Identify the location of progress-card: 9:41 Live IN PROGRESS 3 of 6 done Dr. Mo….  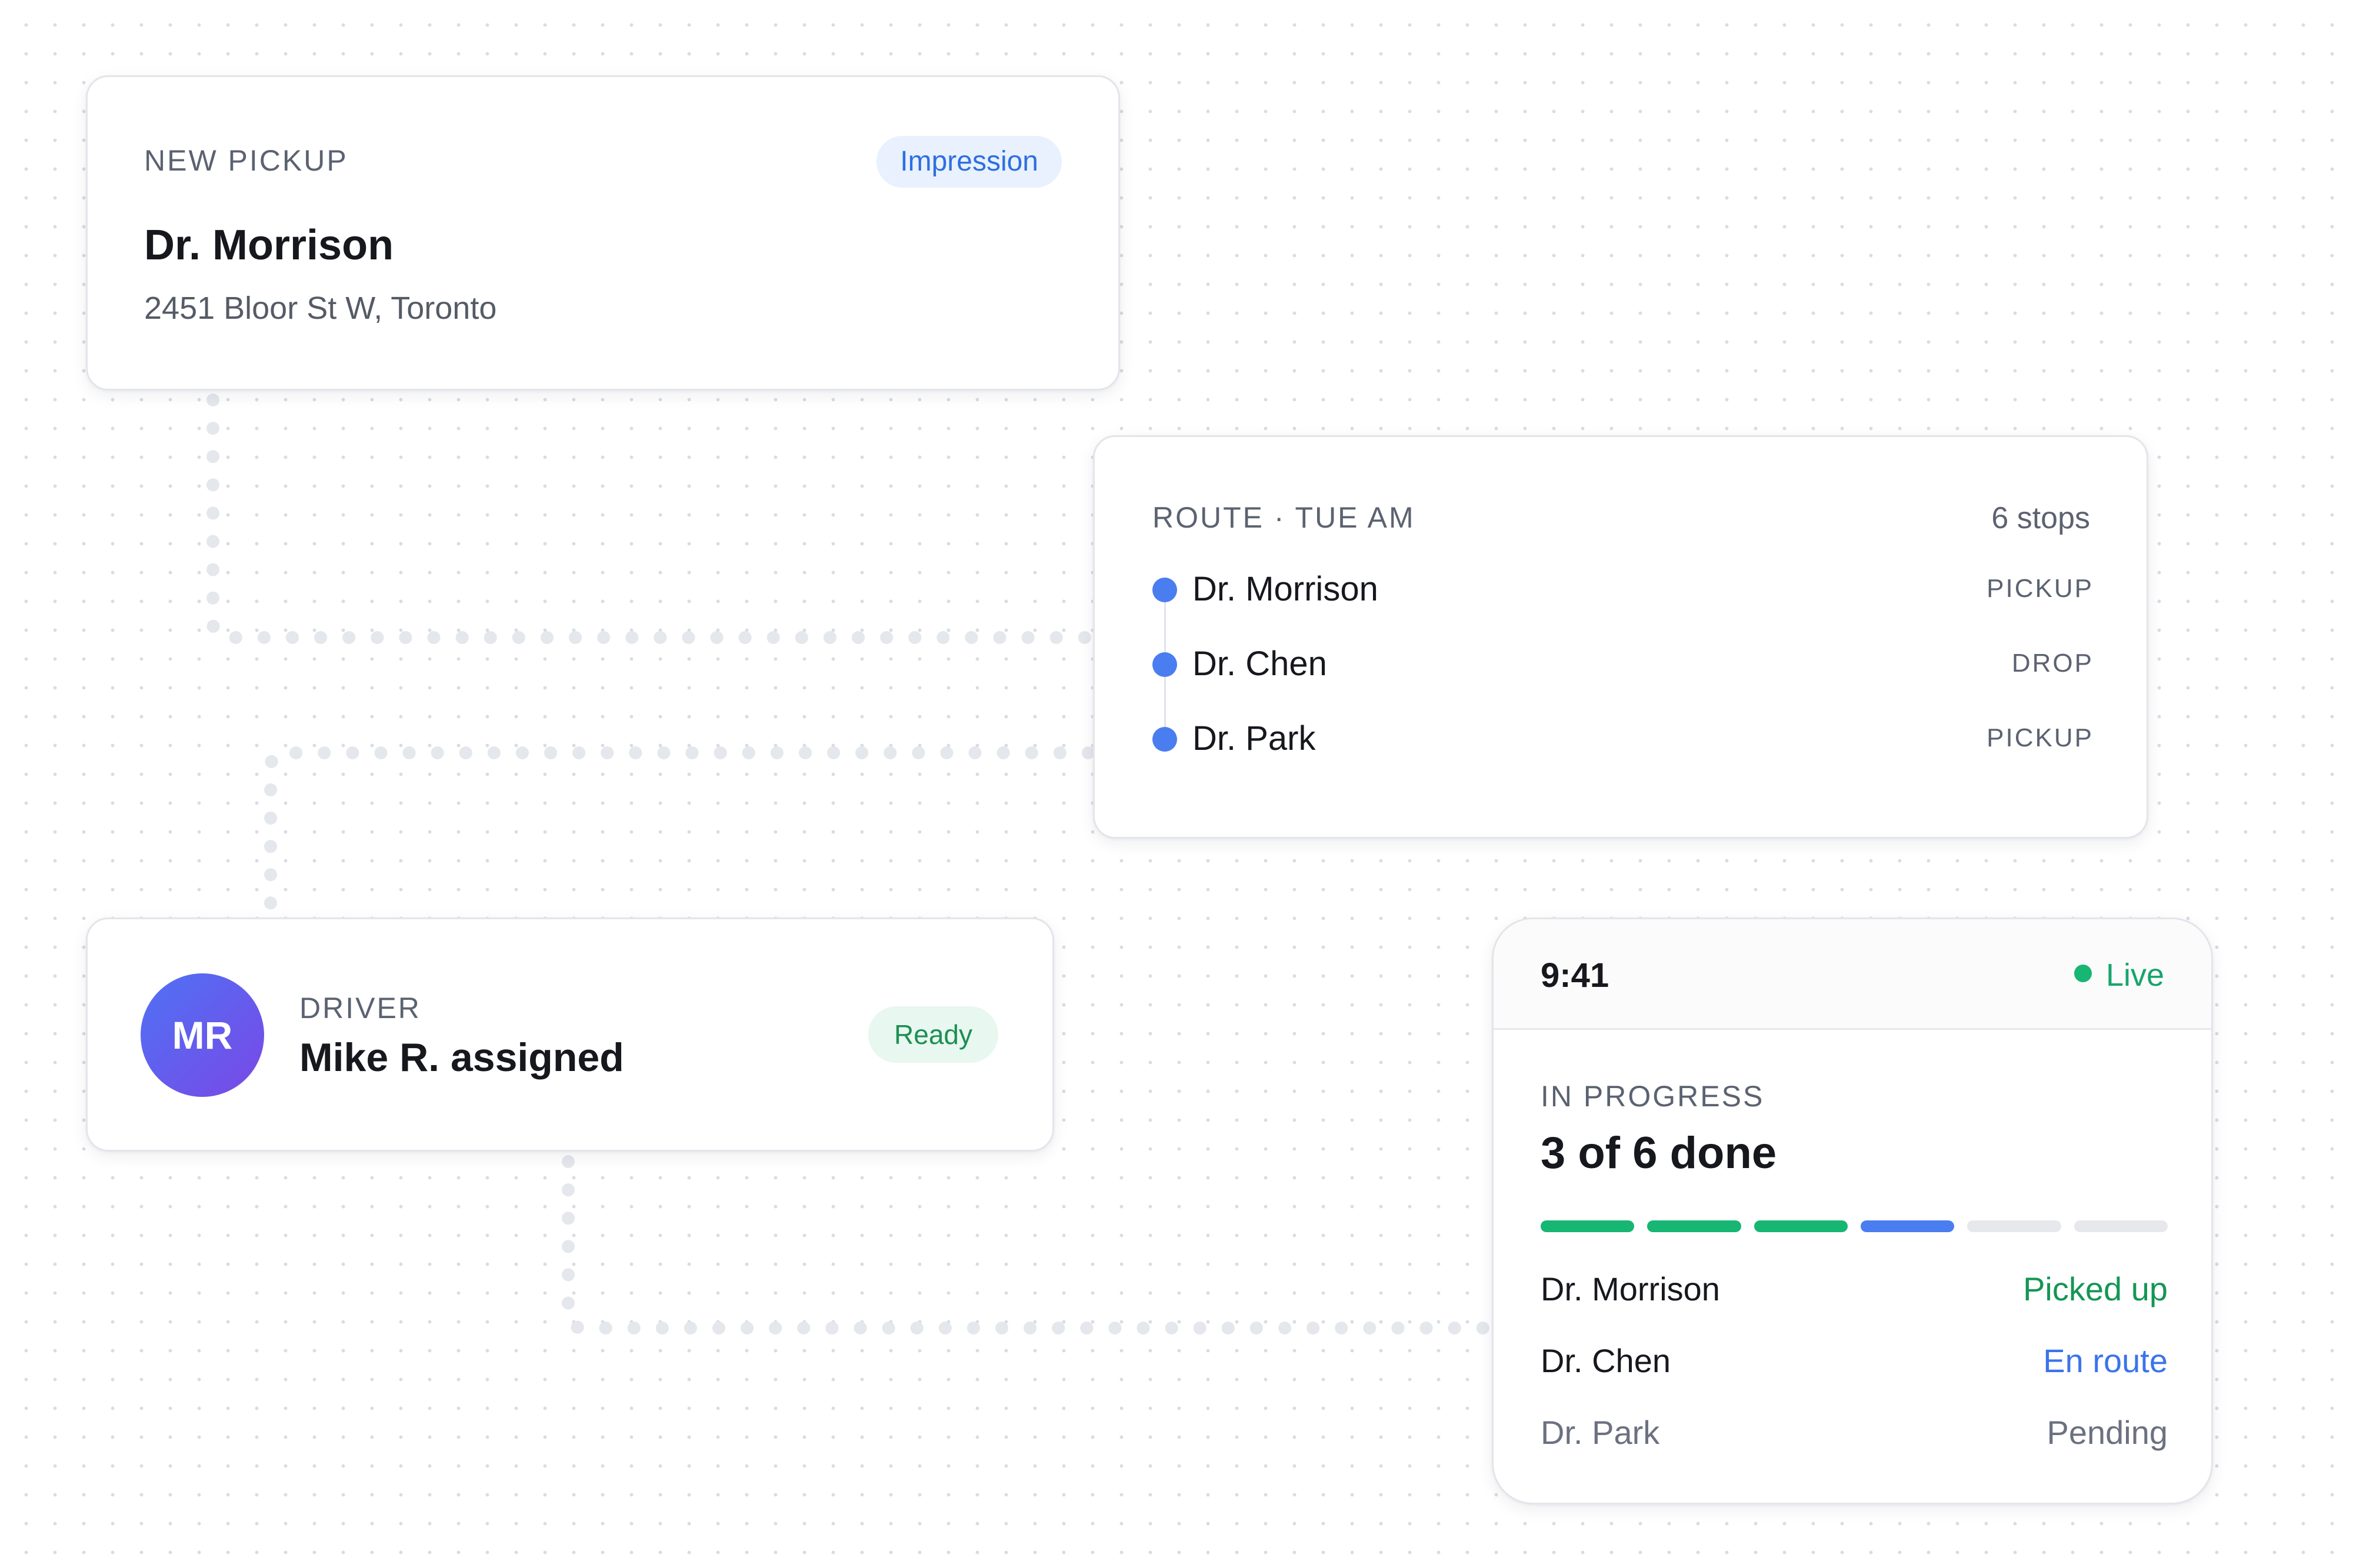
(1852, 1211).